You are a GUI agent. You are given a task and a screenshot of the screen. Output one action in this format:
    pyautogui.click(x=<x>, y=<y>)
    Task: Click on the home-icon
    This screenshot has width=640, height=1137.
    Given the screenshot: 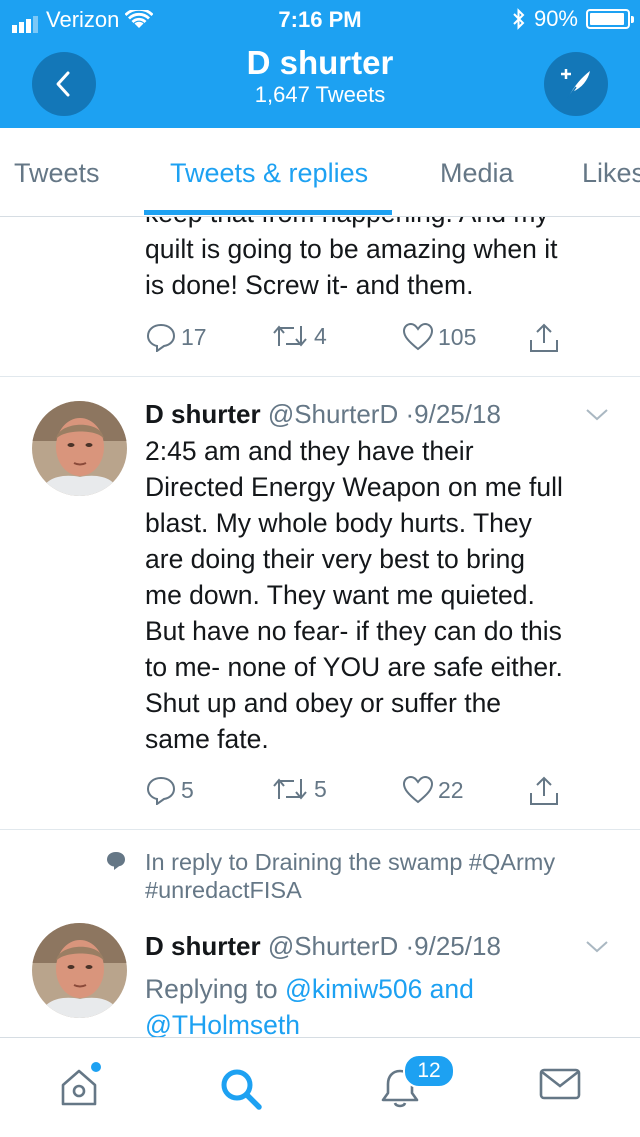 What is the action you would take?
    pyautogui.click(x=79, y=1087)
    